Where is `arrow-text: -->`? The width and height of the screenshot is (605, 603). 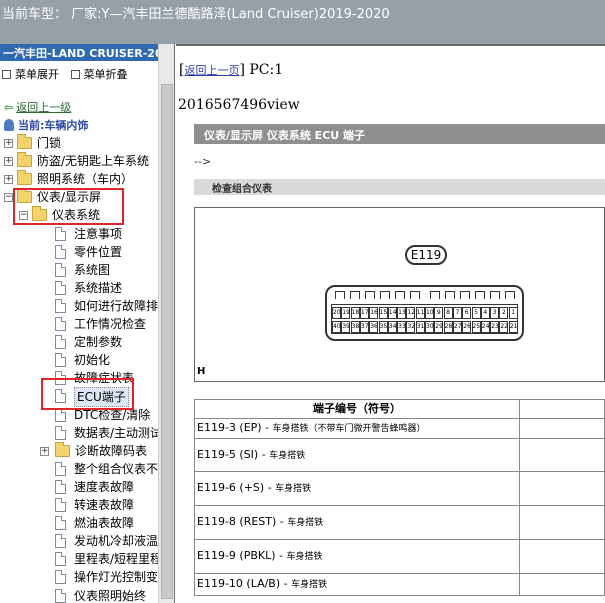 arrow-text: --> is located at coordinates (203, 161).